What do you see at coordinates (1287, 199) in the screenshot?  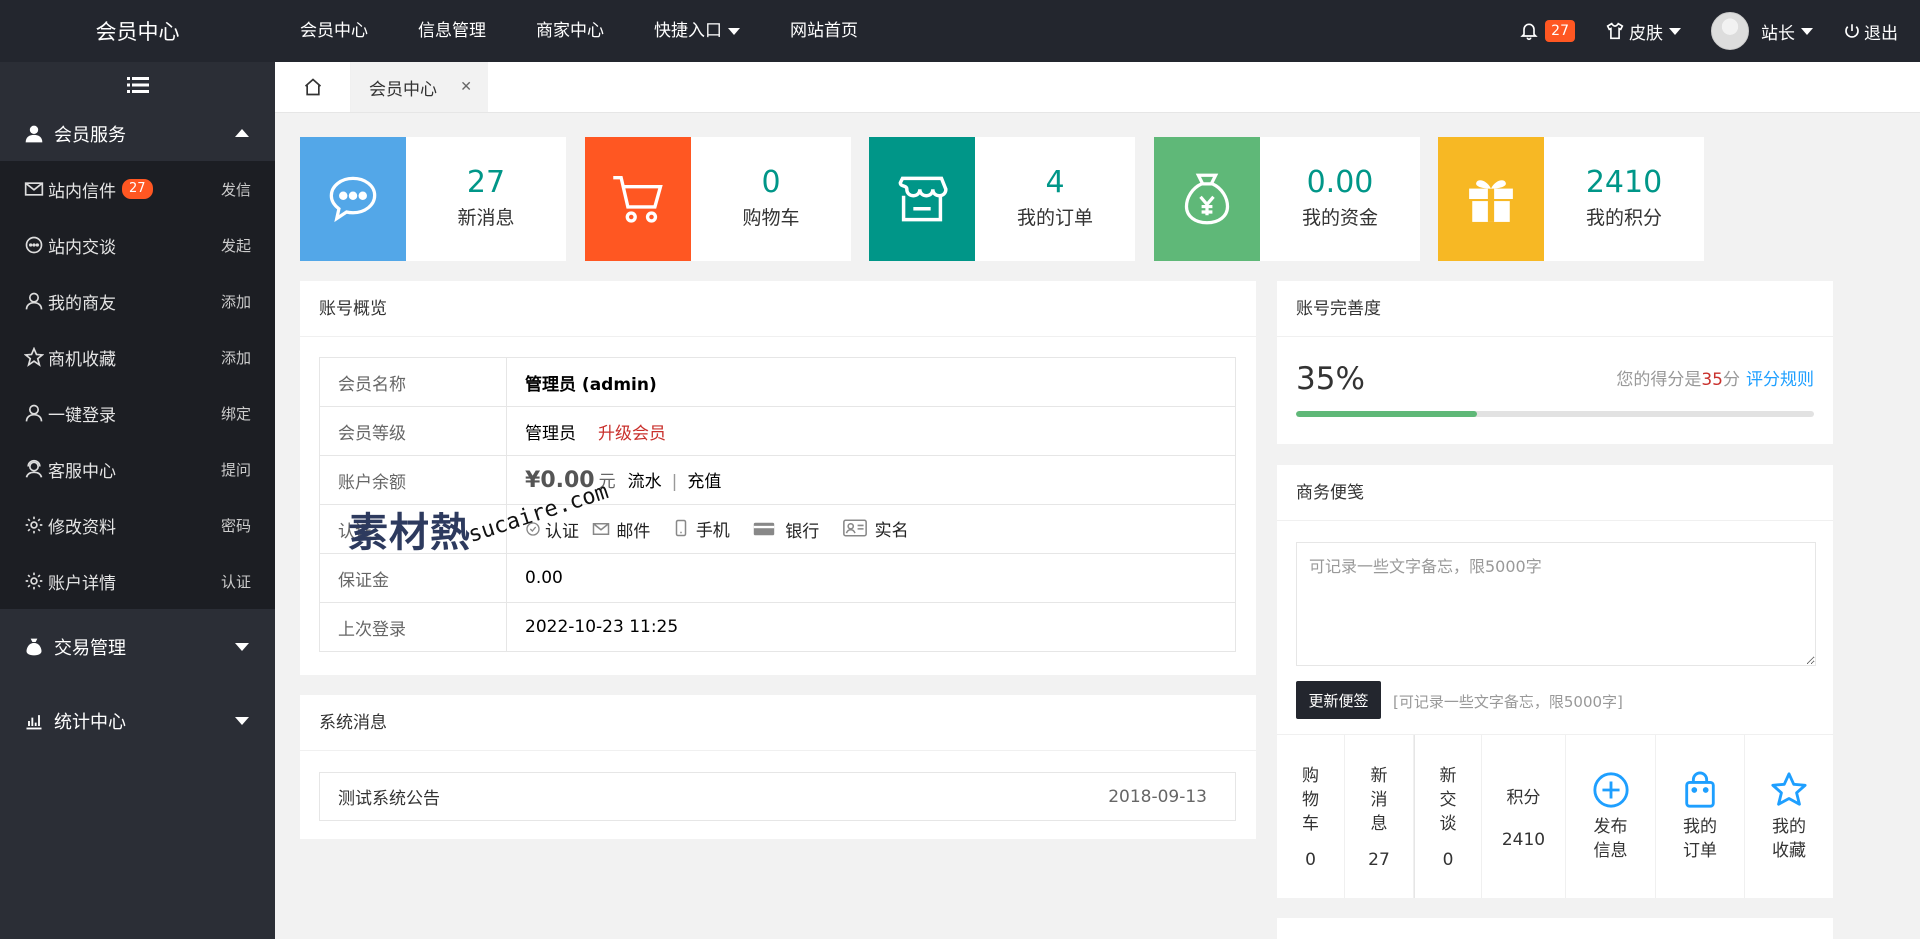 I see `stat-card-funds: 0.00 我的资金` at bounding box center [1287, 199].